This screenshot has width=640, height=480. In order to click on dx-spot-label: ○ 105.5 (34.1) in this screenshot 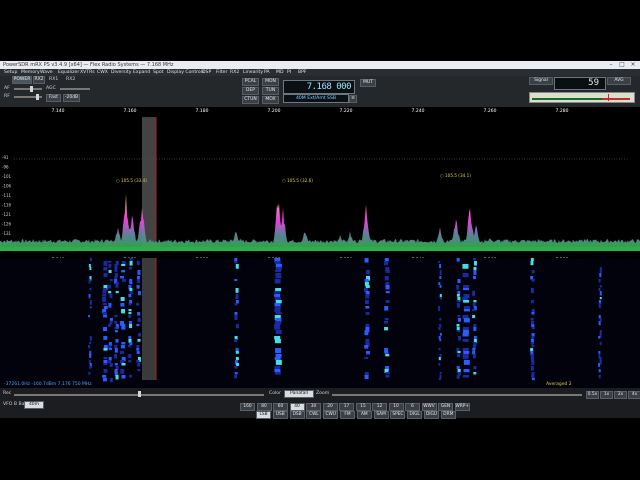, I will do `click(455, 175)`.